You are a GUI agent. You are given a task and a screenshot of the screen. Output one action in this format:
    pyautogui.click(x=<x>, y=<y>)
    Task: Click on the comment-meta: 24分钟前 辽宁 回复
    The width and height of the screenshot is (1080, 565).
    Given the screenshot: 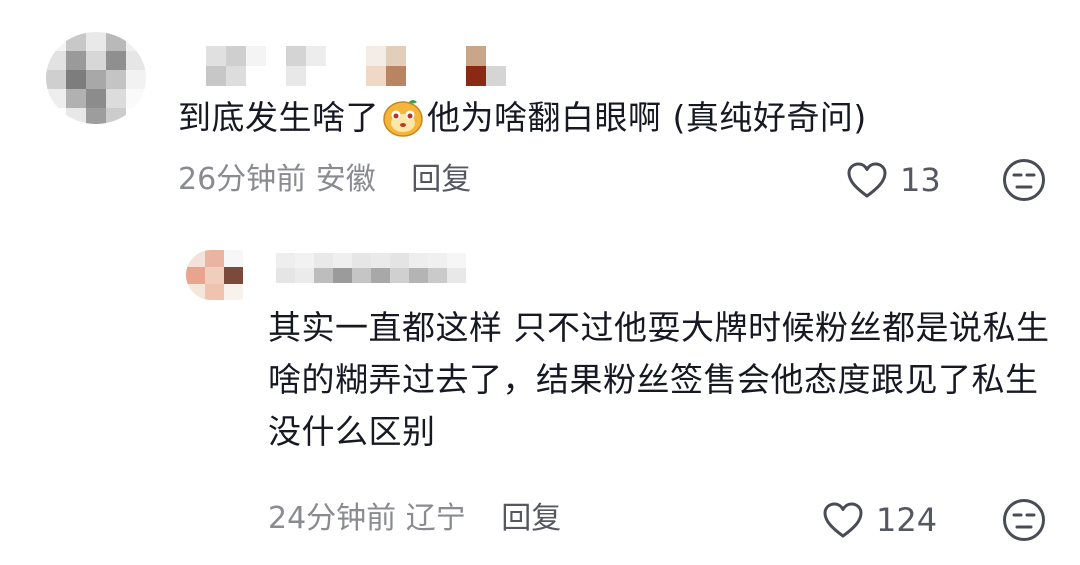 What is the action you would take?
    pyautogui.click(x=414, y=519)
    